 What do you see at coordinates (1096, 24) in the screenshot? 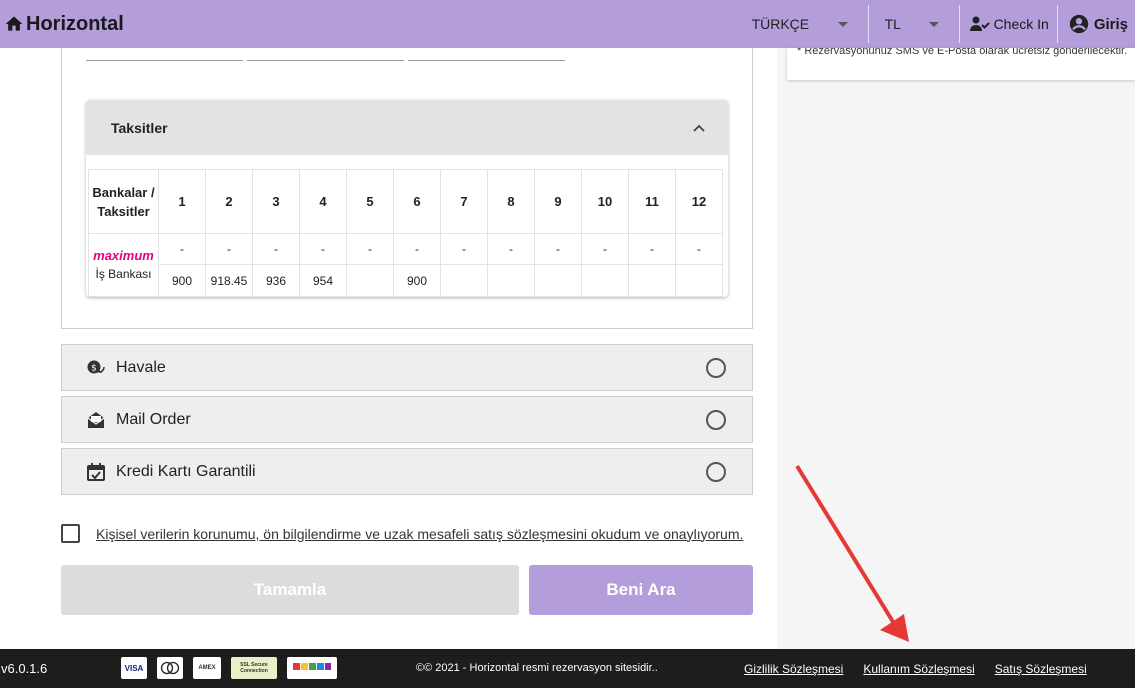
I see `login-button: Giriş` at bounding box center [1096, 24].